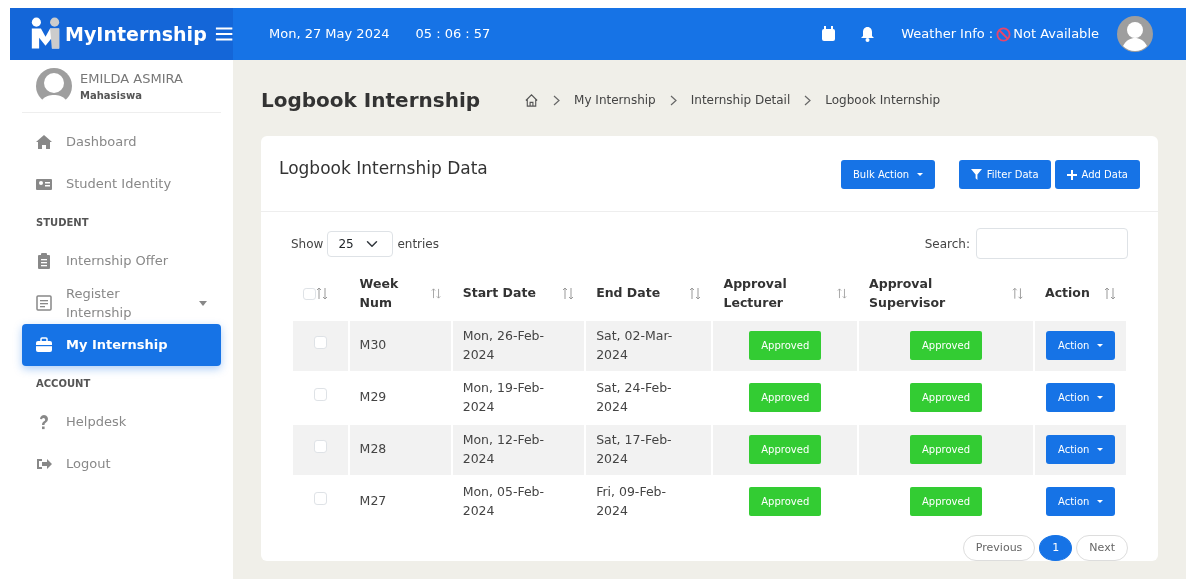 The image size is (1186, 579). I want to click on table-cell: M30, so click(373, 345).